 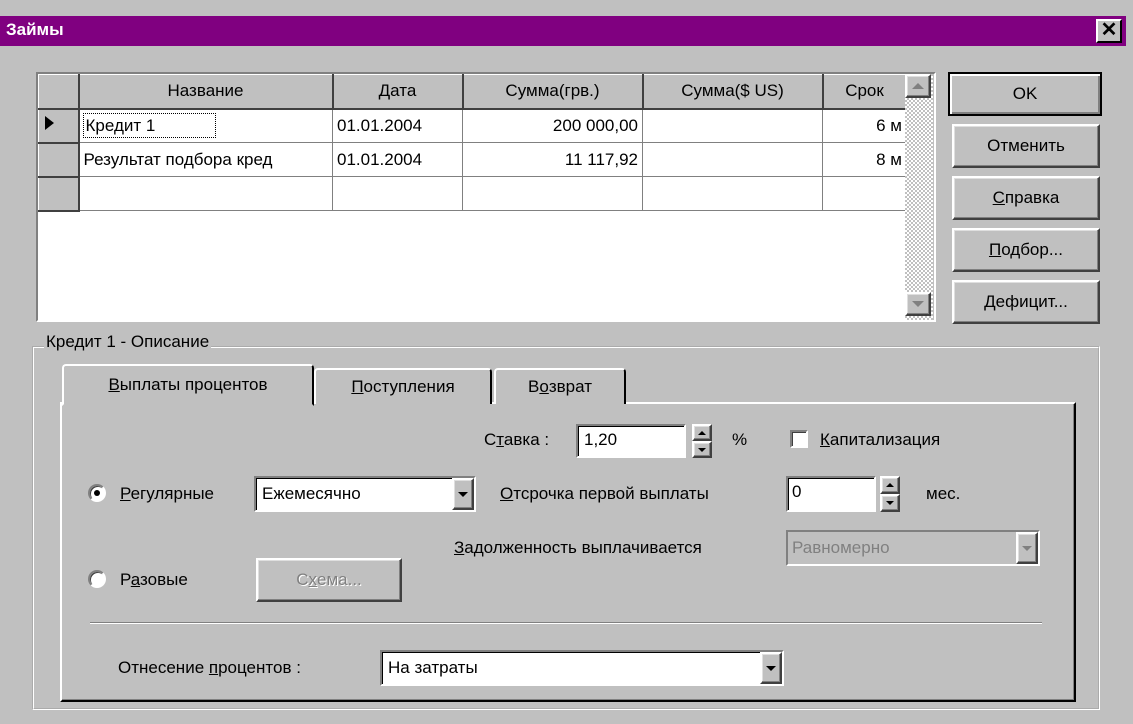 What do you see at coordinates (563, 31) in the screenshot?
I see `title-bar: Займы ✕` at bounding box center [563, 31].